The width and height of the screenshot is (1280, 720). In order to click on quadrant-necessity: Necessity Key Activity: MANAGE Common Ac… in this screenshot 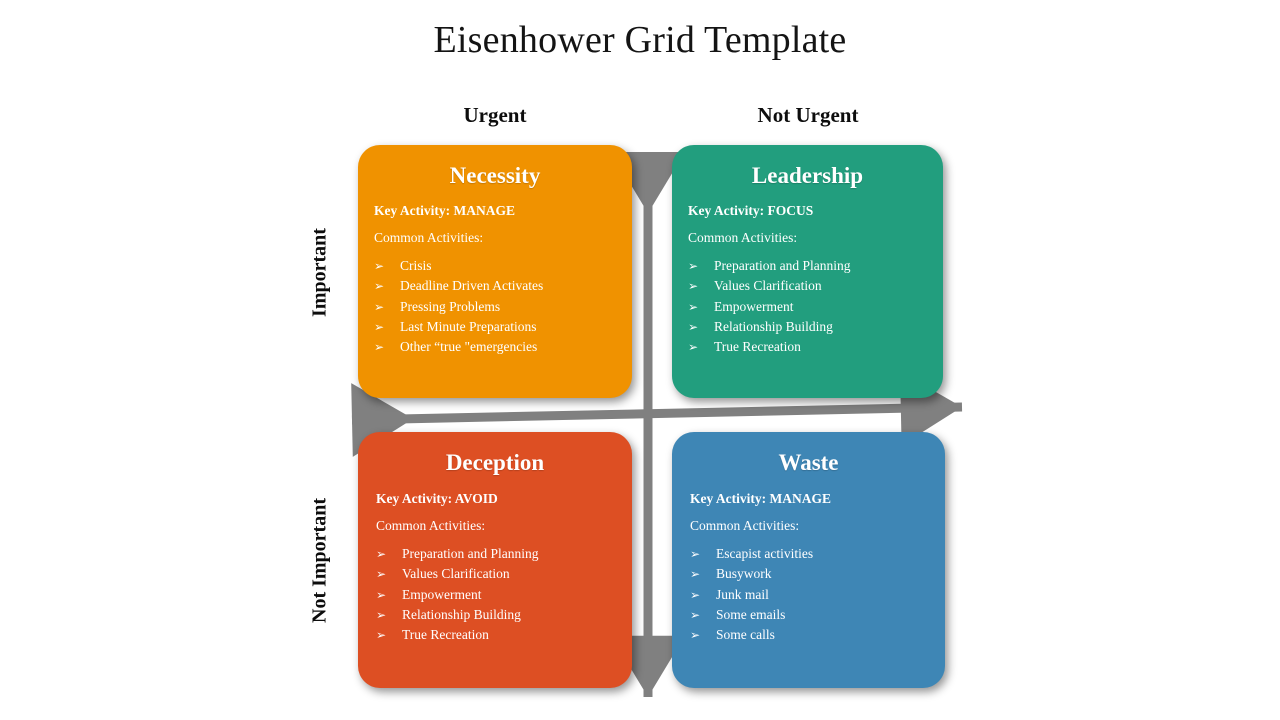, I will do `click(495, 271)`.